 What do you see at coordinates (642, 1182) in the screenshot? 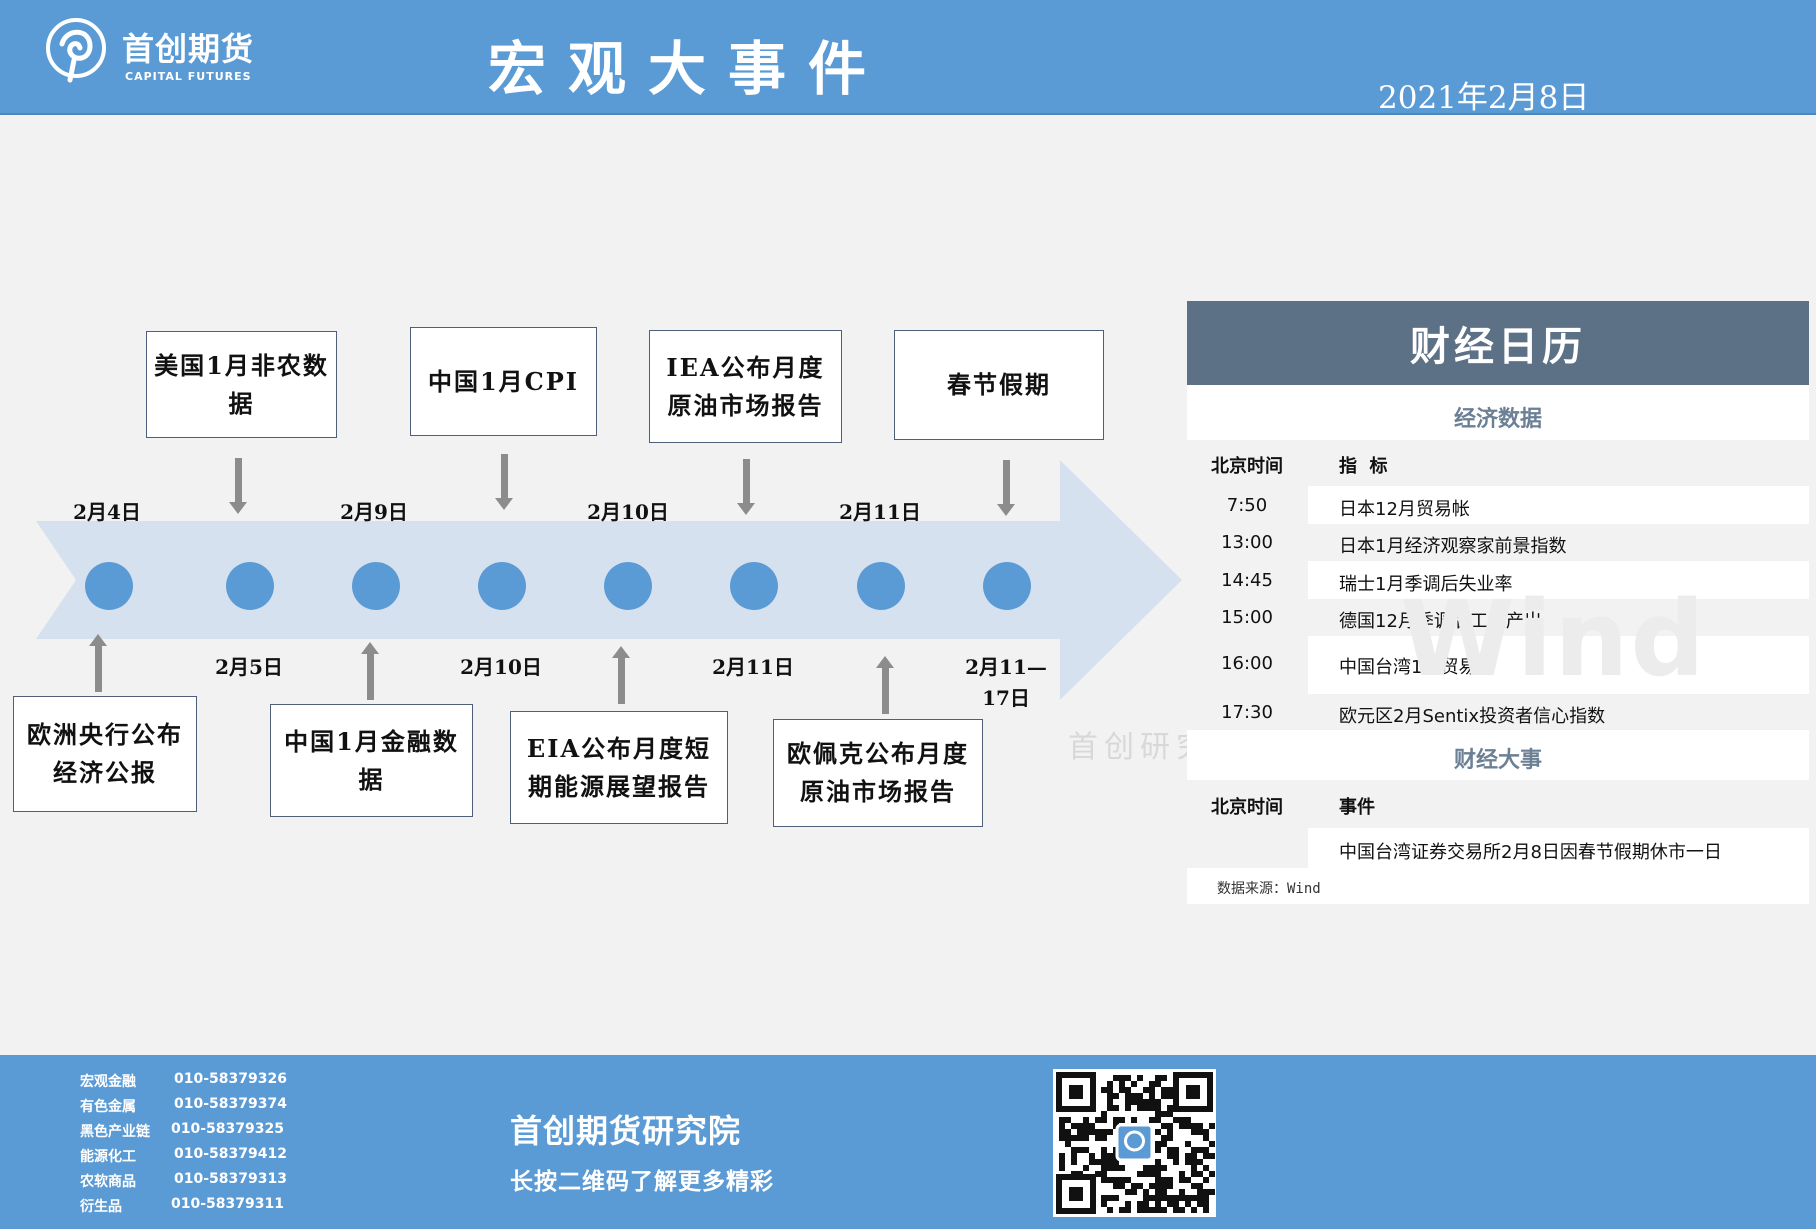
I see `footer-slogan: 长按二维码了解更多精彩` at bounding box center [642, 1182].